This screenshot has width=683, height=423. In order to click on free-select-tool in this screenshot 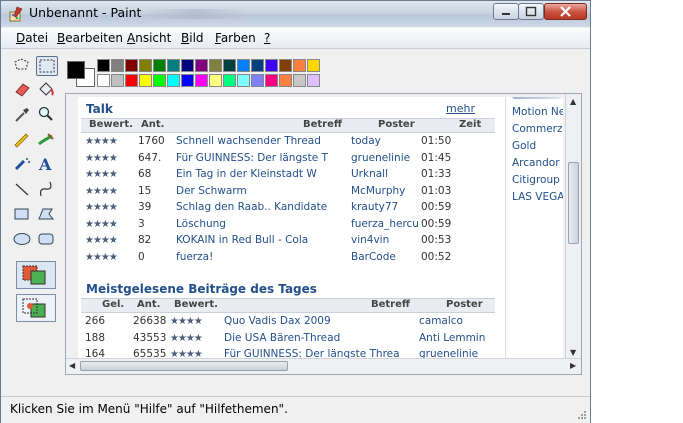, I will do `click(23, 66)`.